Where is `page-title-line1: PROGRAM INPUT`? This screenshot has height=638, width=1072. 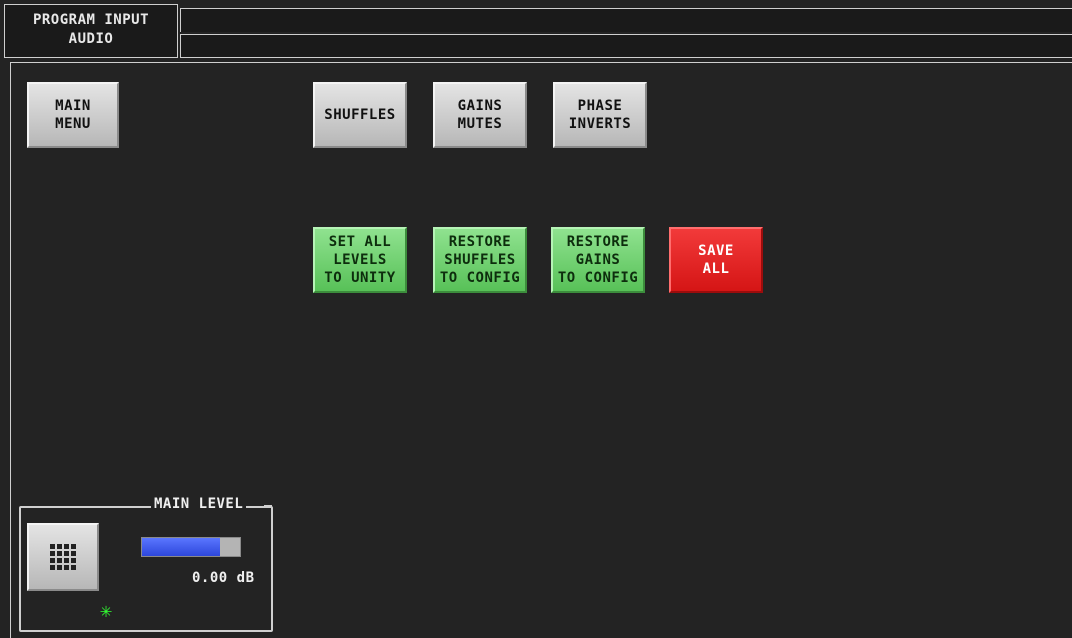
page-title-line1: PROGRAM INPUT is located at coordinates (91, 20).